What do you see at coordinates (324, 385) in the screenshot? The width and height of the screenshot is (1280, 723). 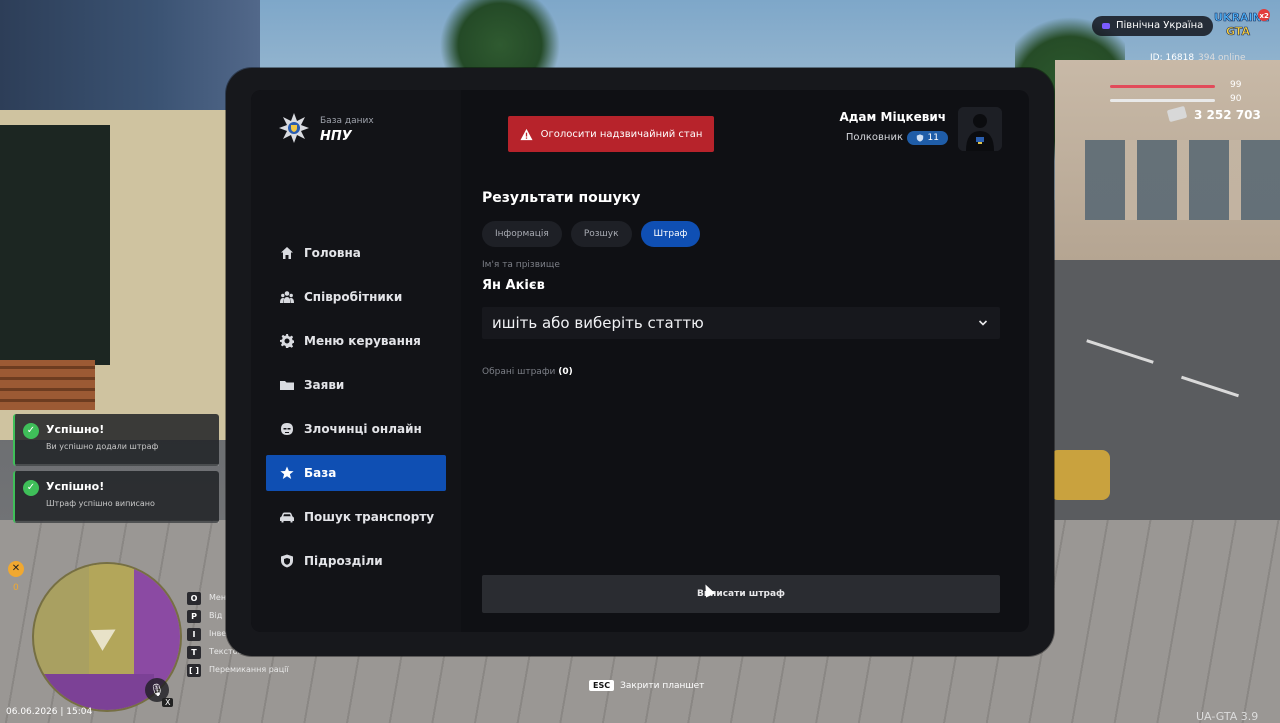 I see `sidebar-item-label: Заяви` at bounding box center [324, 385].